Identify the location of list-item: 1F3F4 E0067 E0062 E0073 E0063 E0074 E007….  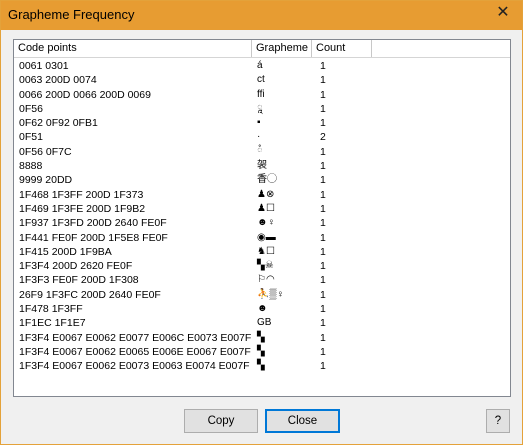
(262, 366).